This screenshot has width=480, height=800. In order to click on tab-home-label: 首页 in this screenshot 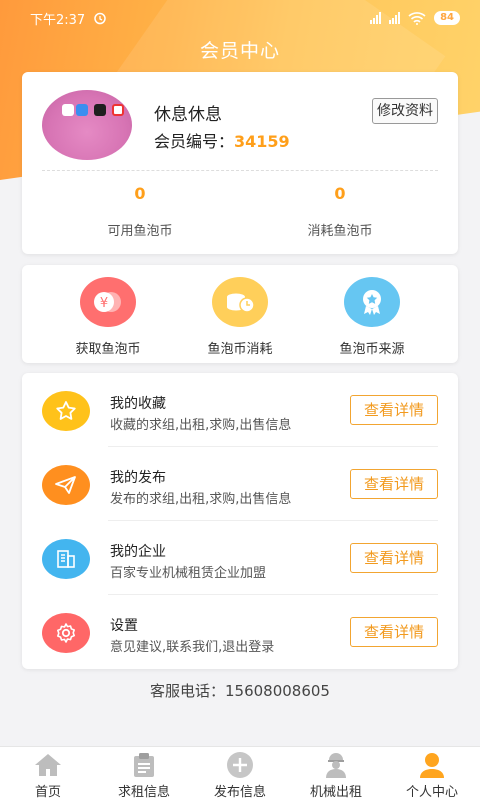, I will do `click(47, 792)`.